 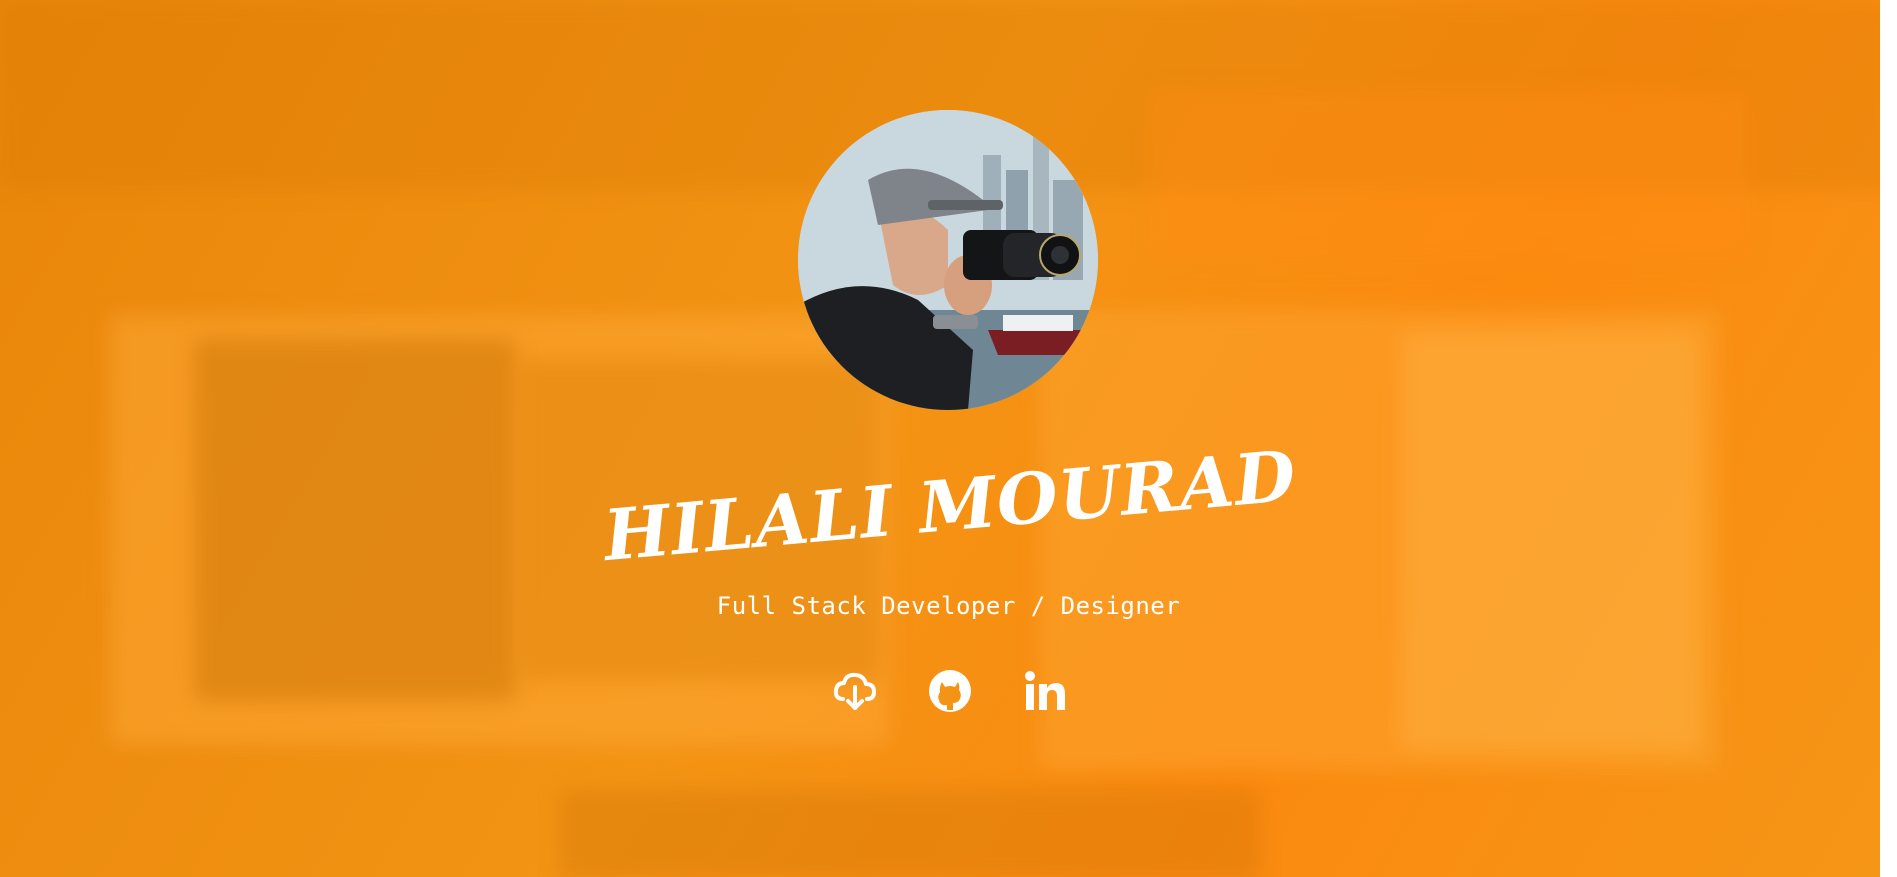 I want to click on avatar, so click(x=948, y=260).